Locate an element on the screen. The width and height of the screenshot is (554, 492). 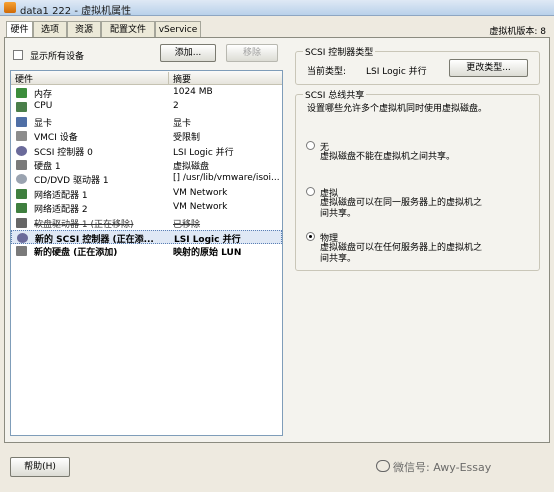
sharing-virtual-radio is located at coordinates (310, 191).